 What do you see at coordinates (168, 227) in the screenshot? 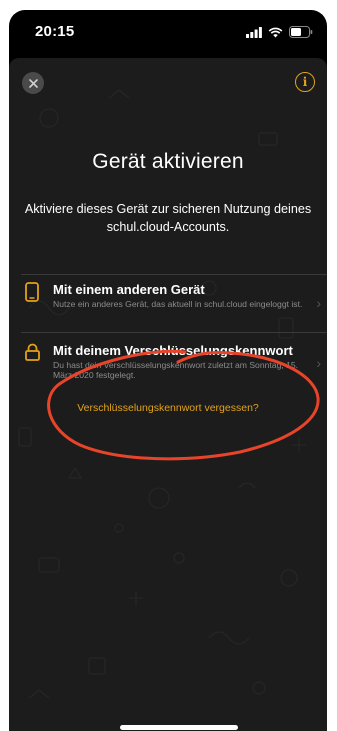
I see `subtitle-line-2: schul.cloud-Accounts.` at bounding box center [168, 227].